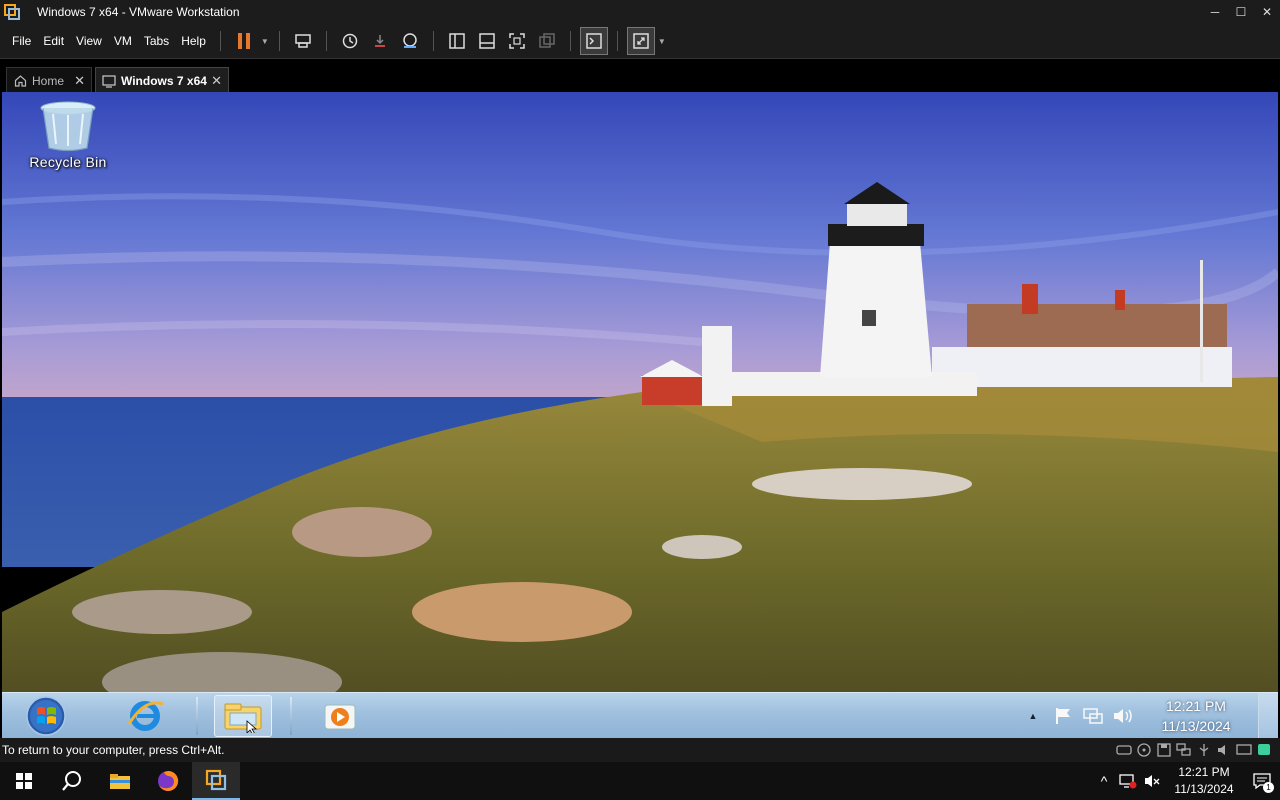  Describe the element at coordinates (1241, 12) in the screenshot. I see `maximize-button: ☐` at that location.